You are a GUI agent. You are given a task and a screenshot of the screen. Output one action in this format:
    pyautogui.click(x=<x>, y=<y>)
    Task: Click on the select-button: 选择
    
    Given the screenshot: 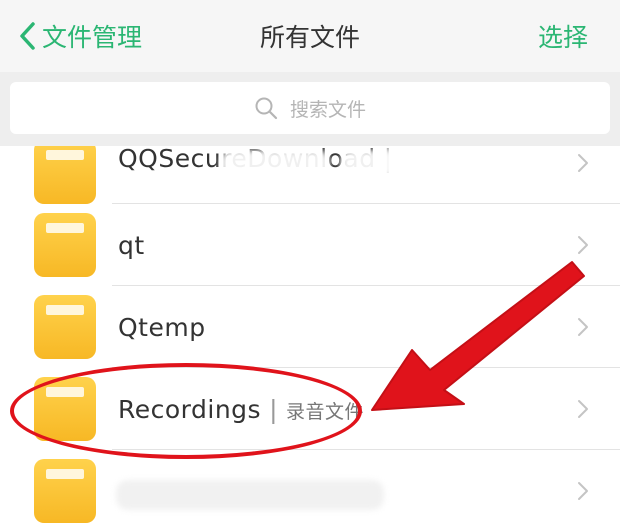 What is the action you would take?
    pyautogui.click(x=579, y=36)
    